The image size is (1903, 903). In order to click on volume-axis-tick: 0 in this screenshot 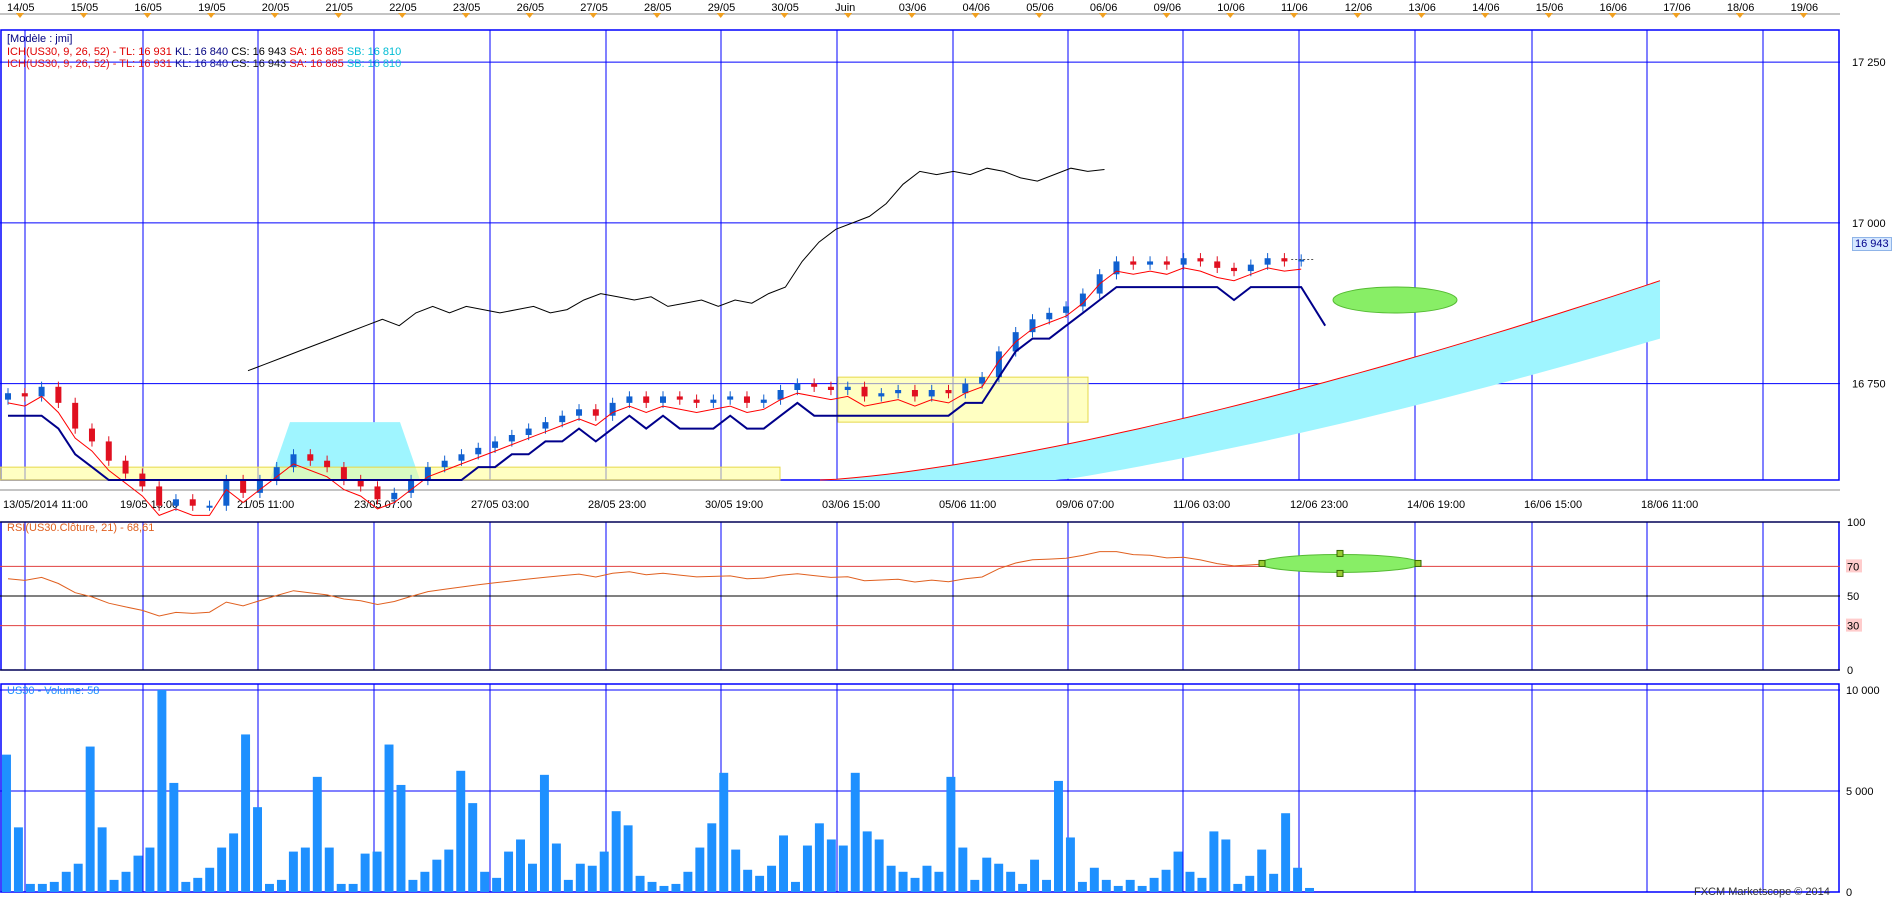, I will do `click(1849, 893)`.